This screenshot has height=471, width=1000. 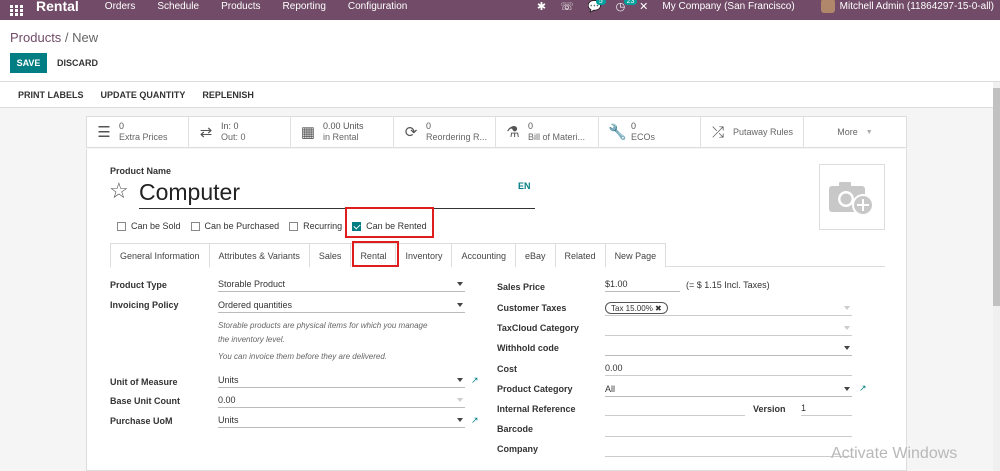 I want to click on tab-new-page: New Page, so click(x=635, y=255).